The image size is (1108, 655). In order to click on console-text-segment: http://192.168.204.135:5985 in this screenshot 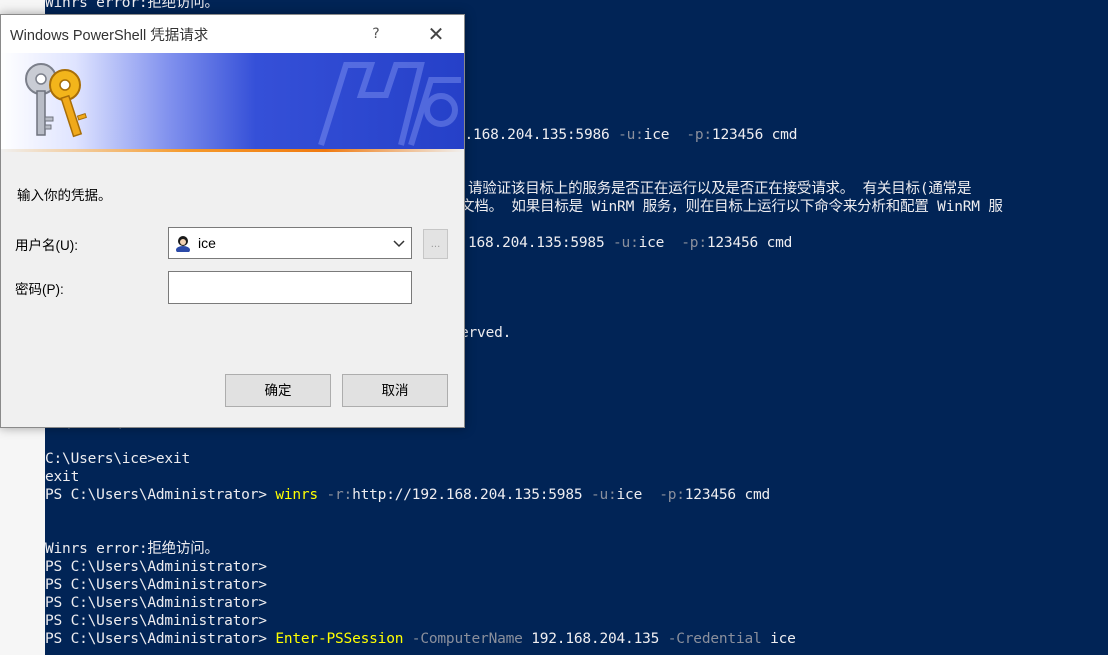, I will do `click(471, 495)`.